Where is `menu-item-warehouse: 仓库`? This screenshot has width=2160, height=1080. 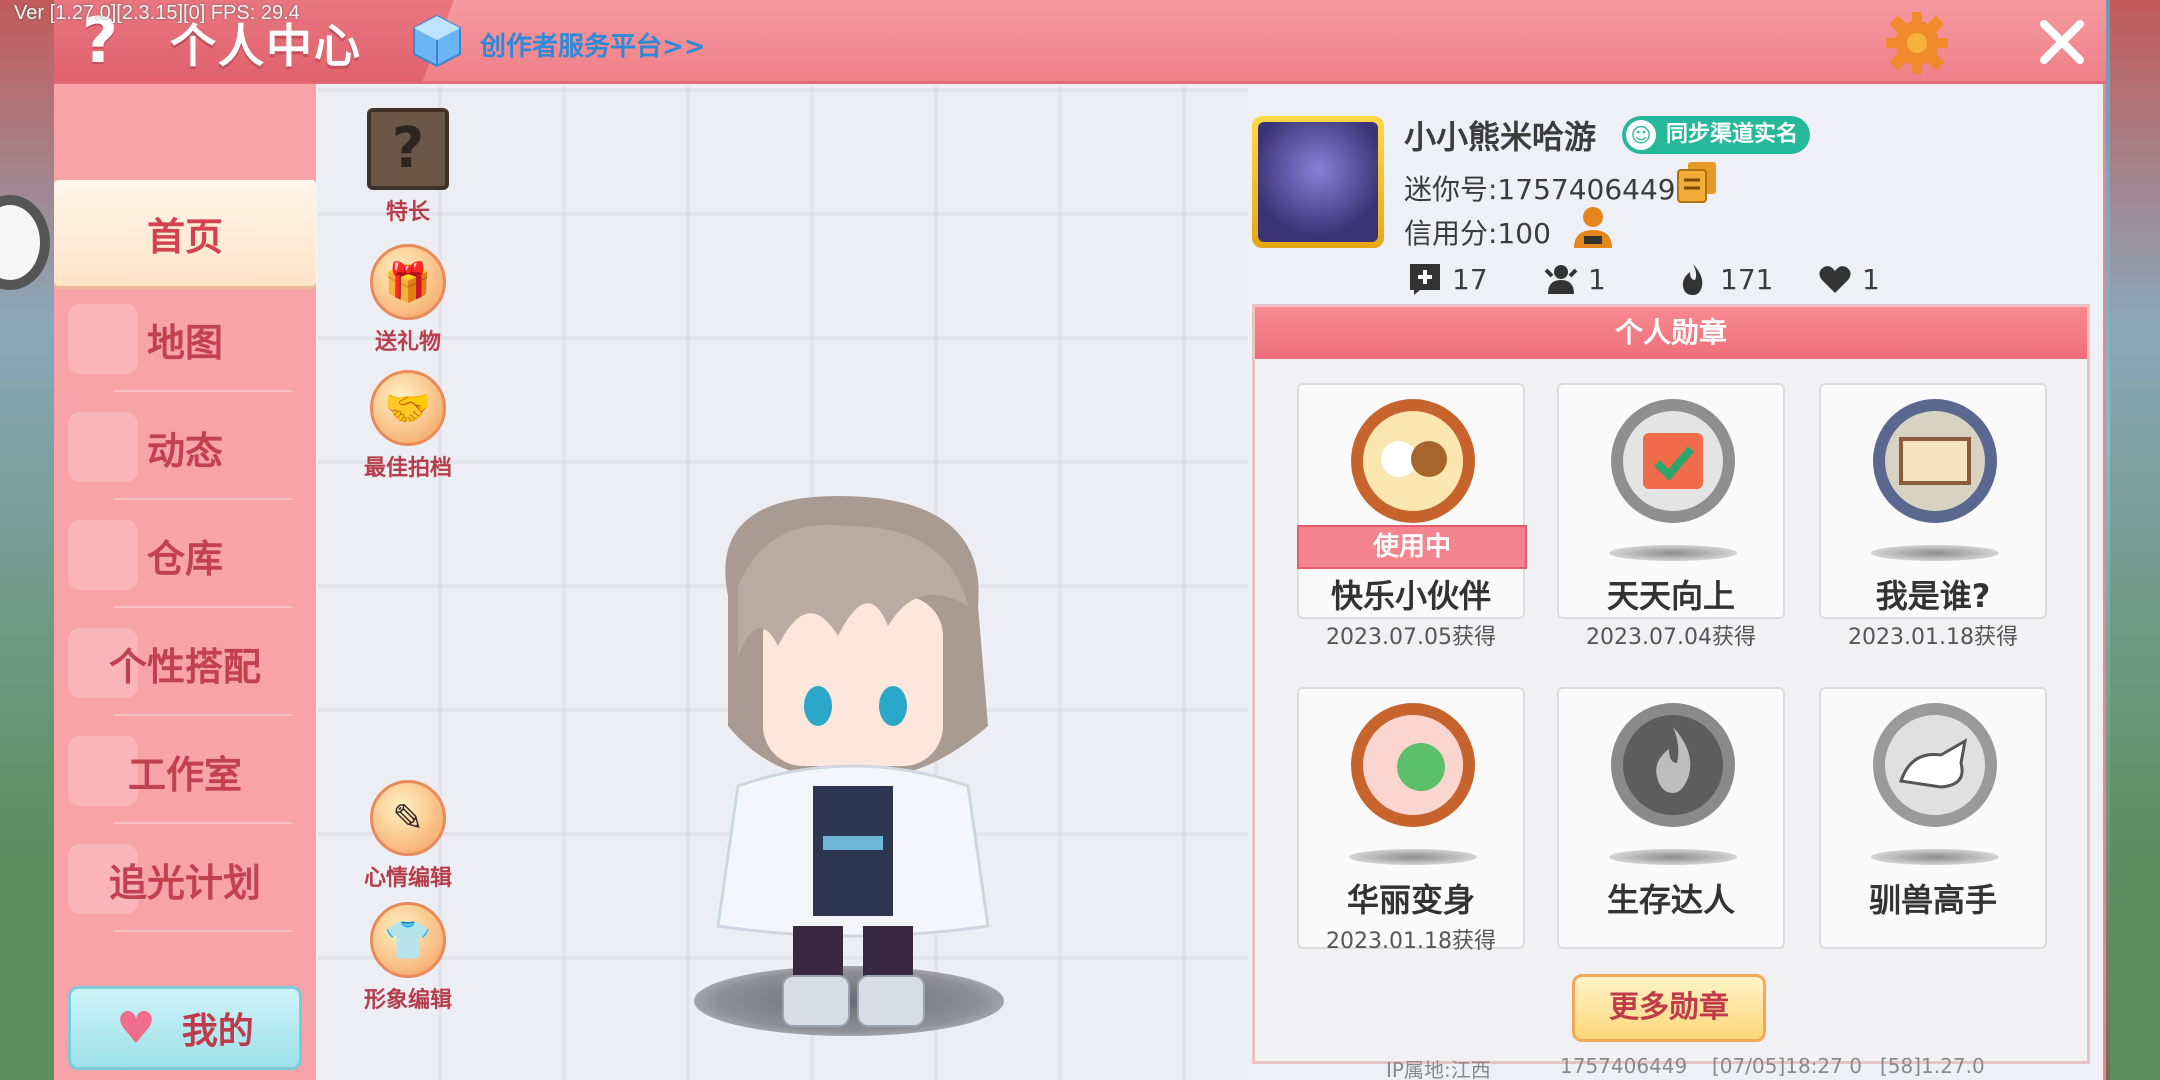
menu-item-warehouse: 仓库 is located at coordinates (185, 555).